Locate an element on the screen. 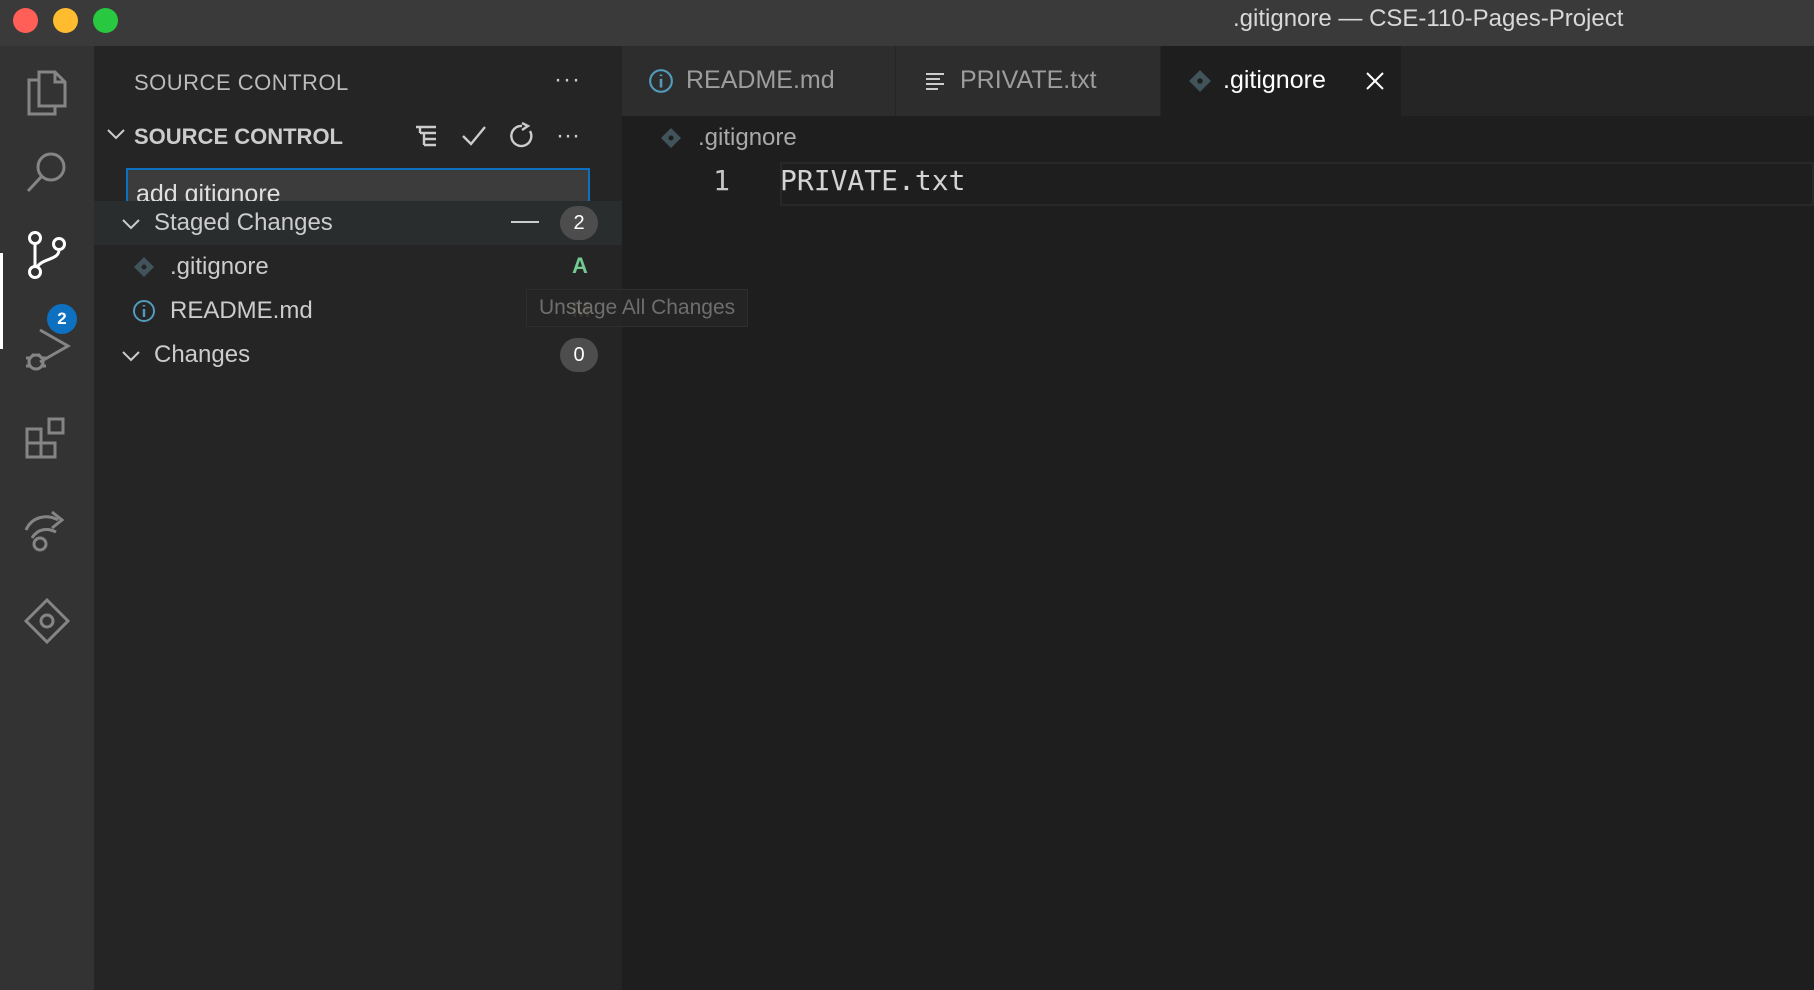  tab-private: PRIVATE.txt is located at coordinates (1028, 81).